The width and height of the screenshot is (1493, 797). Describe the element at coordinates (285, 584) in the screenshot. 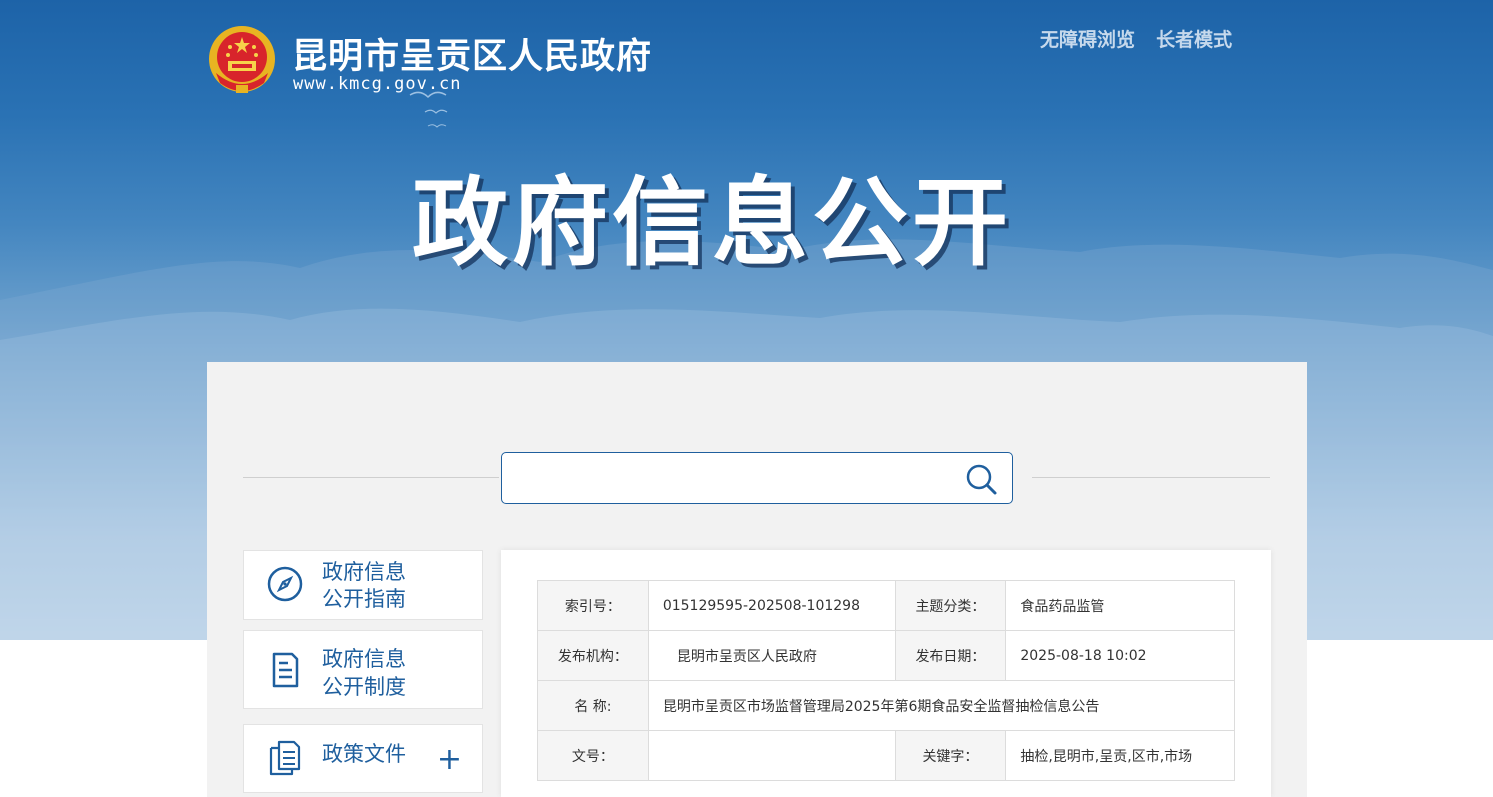

I see `compass-icon` at that location.